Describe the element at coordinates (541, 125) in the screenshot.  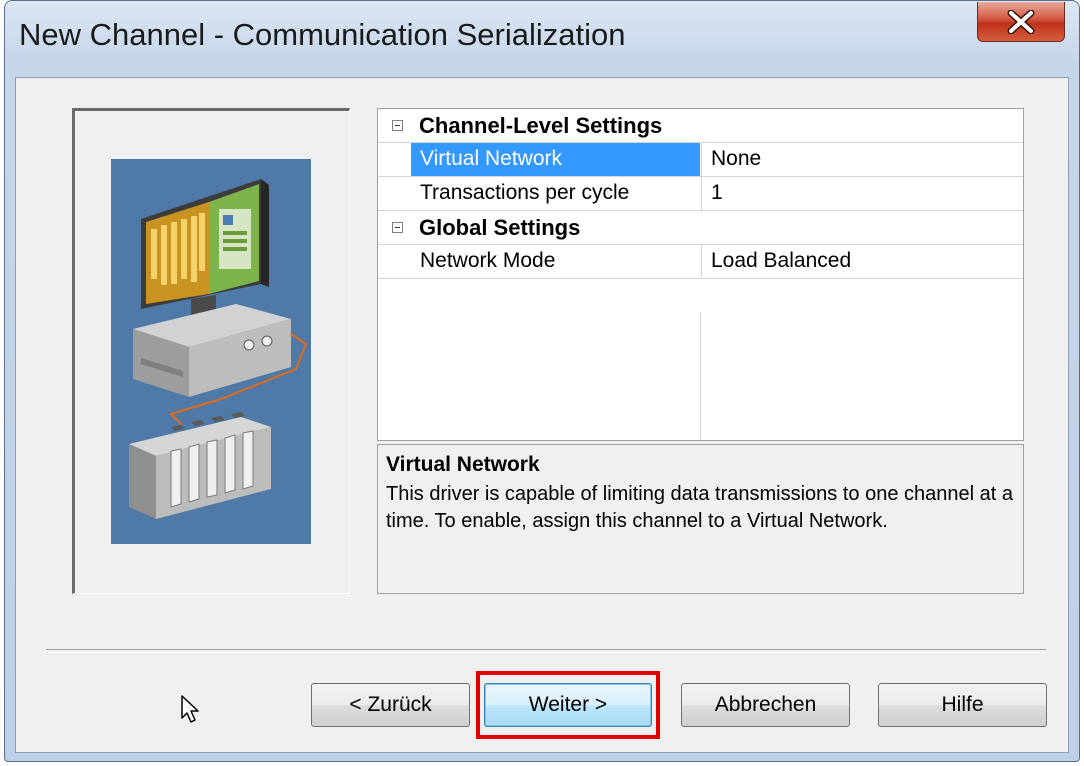
I see `category-label: Channel-Level Settings` at that location.